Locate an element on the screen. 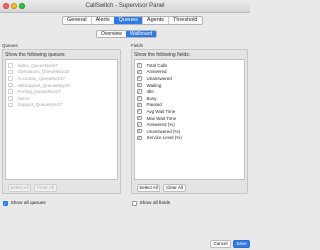 This screenshot has height=250, width=320. title-bar: CallSwitch - Supervisor Panel is located at coordinates (125, 6).